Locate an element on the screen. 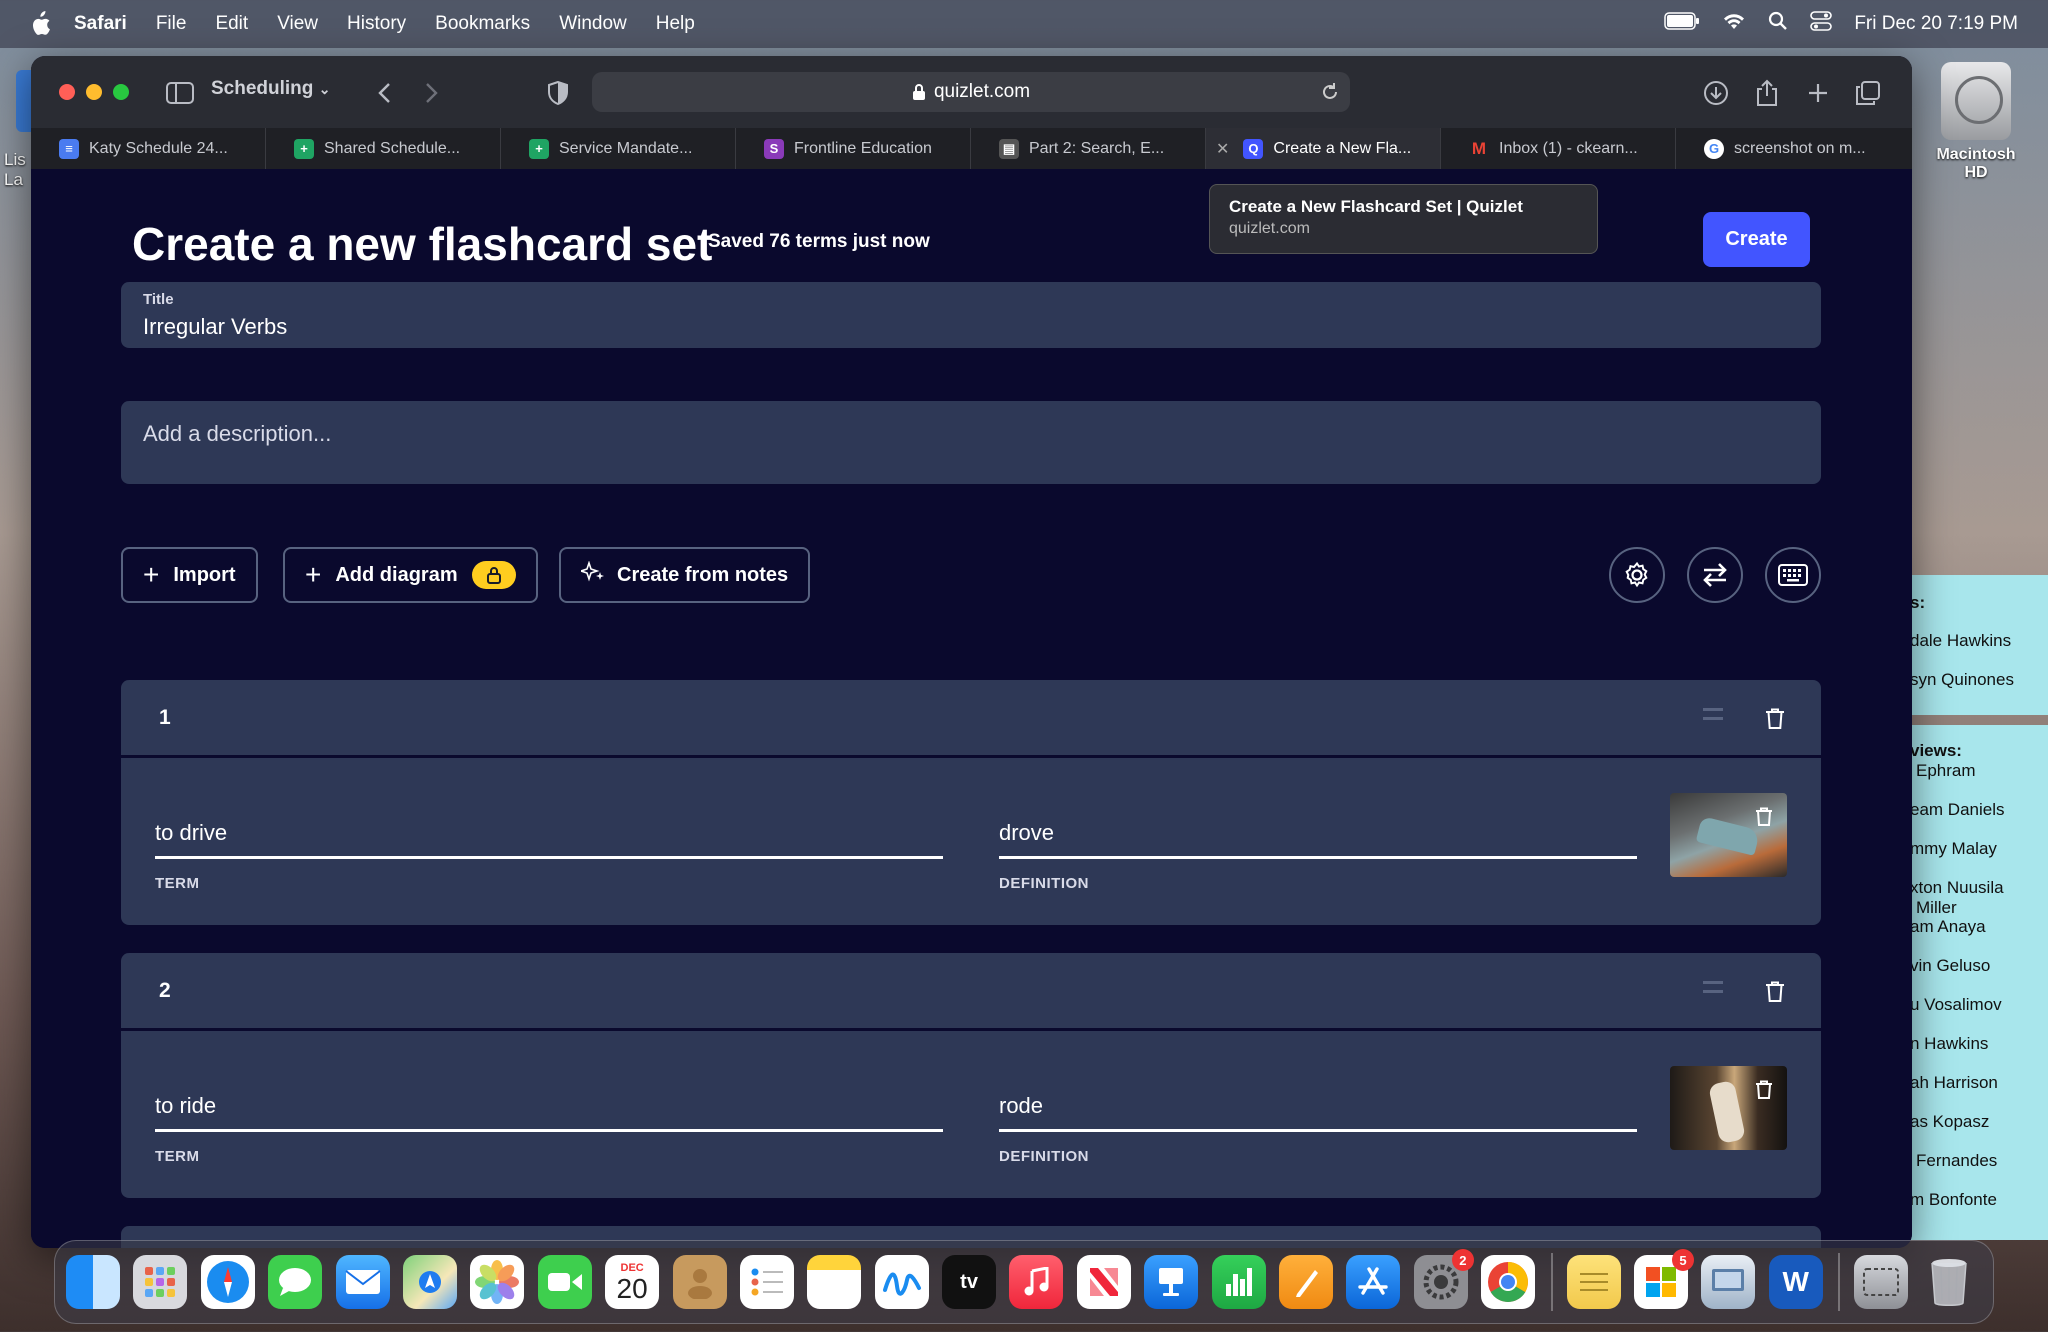  sticky-line: mmy Malay is located at coordinates (1953, 848).